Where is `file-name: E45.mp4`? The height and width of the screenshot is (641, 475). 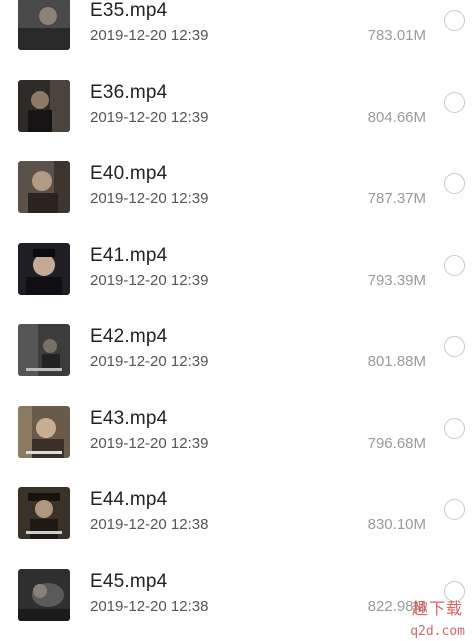
file-name: E45.mp4 is located at coordinates (129, 581).